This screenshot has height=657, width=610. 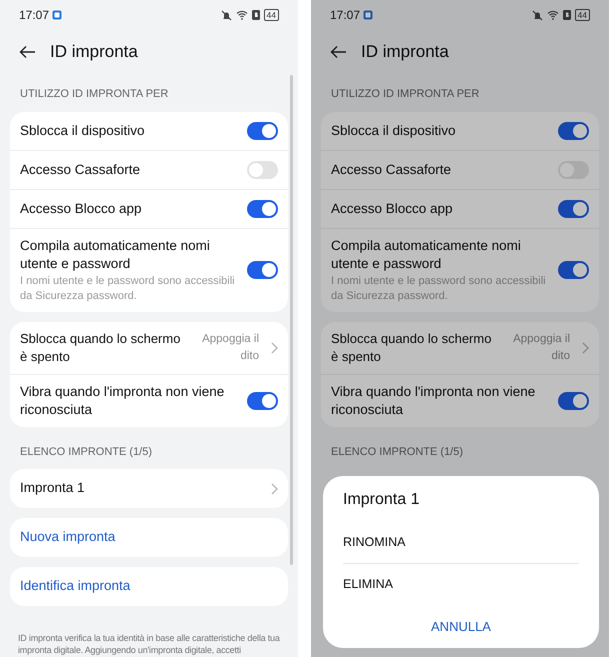 I want to click on dialog-option: ELIMINA, so click(x=461, y=584).